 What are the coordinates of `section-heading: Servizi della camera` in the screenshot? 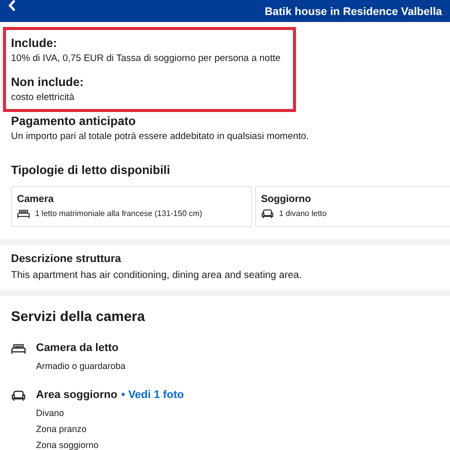 It's located at (78, 317).